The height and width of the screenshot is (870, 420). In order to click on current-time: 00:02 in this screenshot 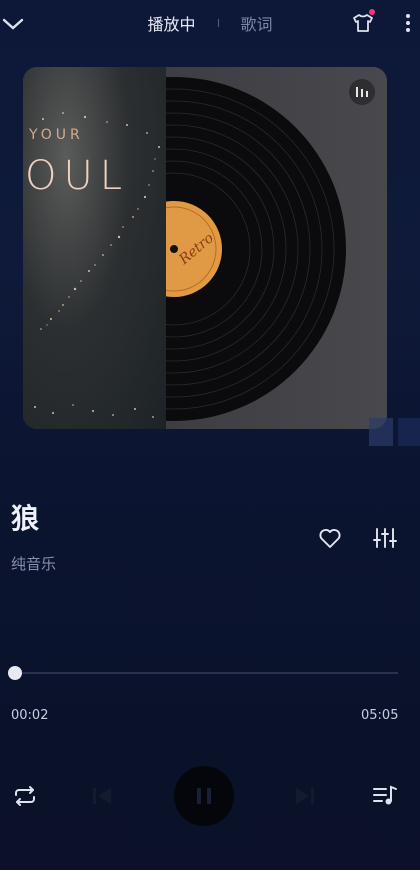, I will do `click(30, 715)`.